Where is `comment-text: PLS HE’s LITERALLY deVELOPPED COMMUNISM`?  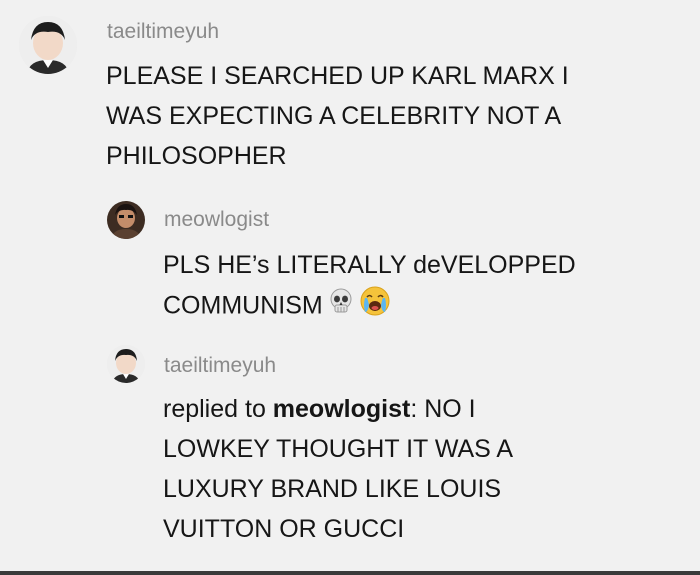
comment-text: PLS HE’s LITERALLY deVELOPPED COMMUNISM is located at coordinates (369, 287).